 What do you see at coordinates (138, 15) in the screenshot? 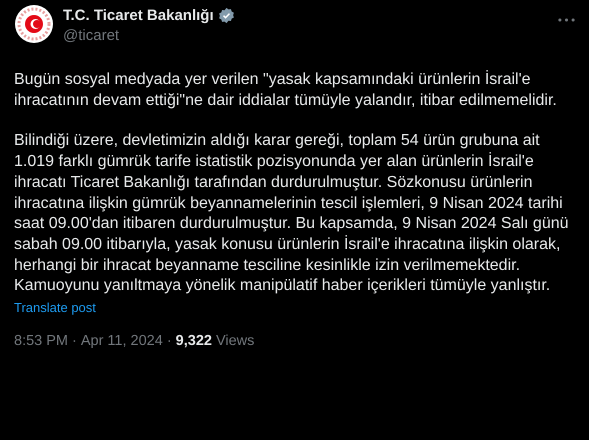
I see `account-name: T.C. Ticaret Bakanlığı` at bounding box center [138, 15].